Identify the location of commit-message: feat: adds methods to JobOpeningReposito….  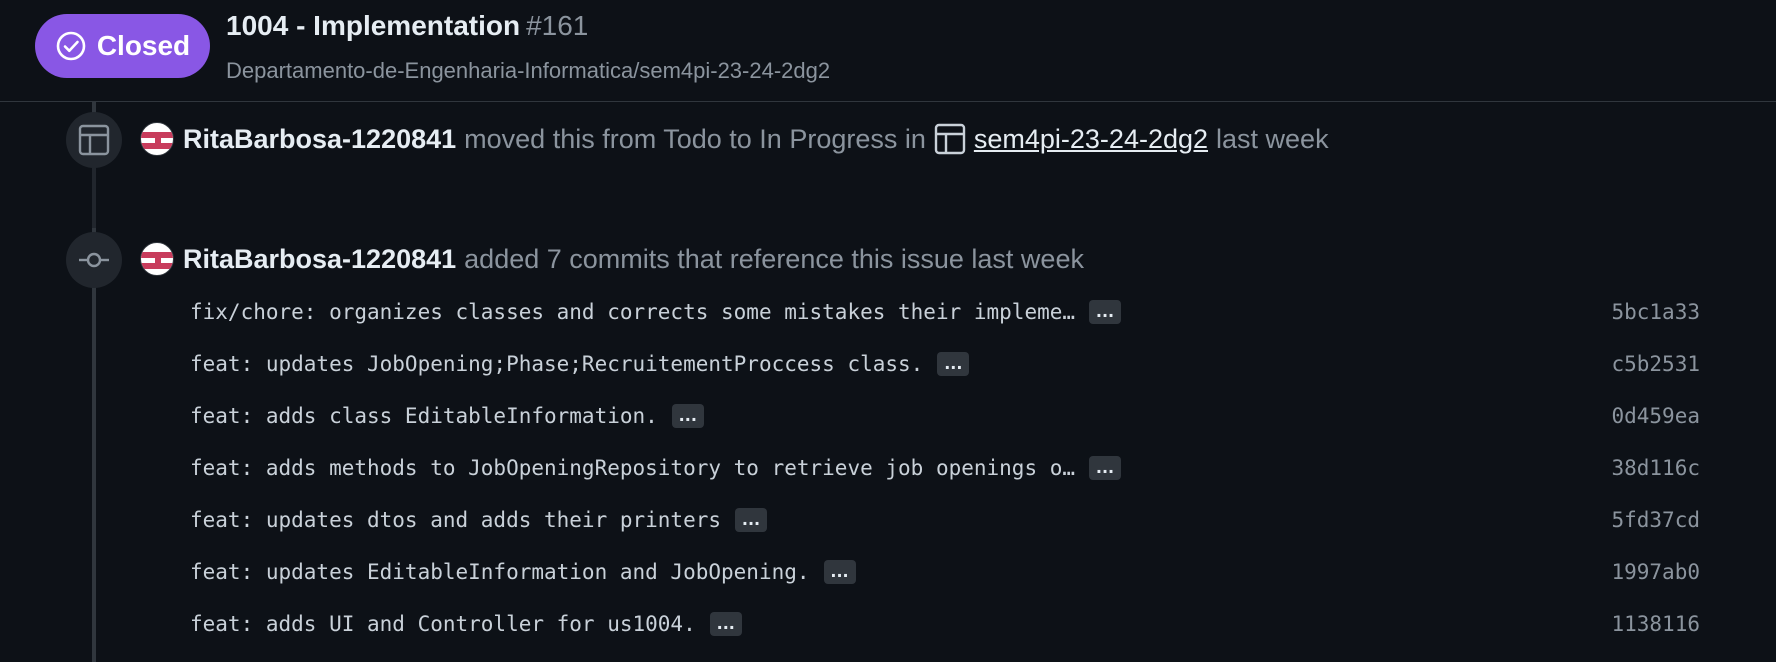
(632, 468).